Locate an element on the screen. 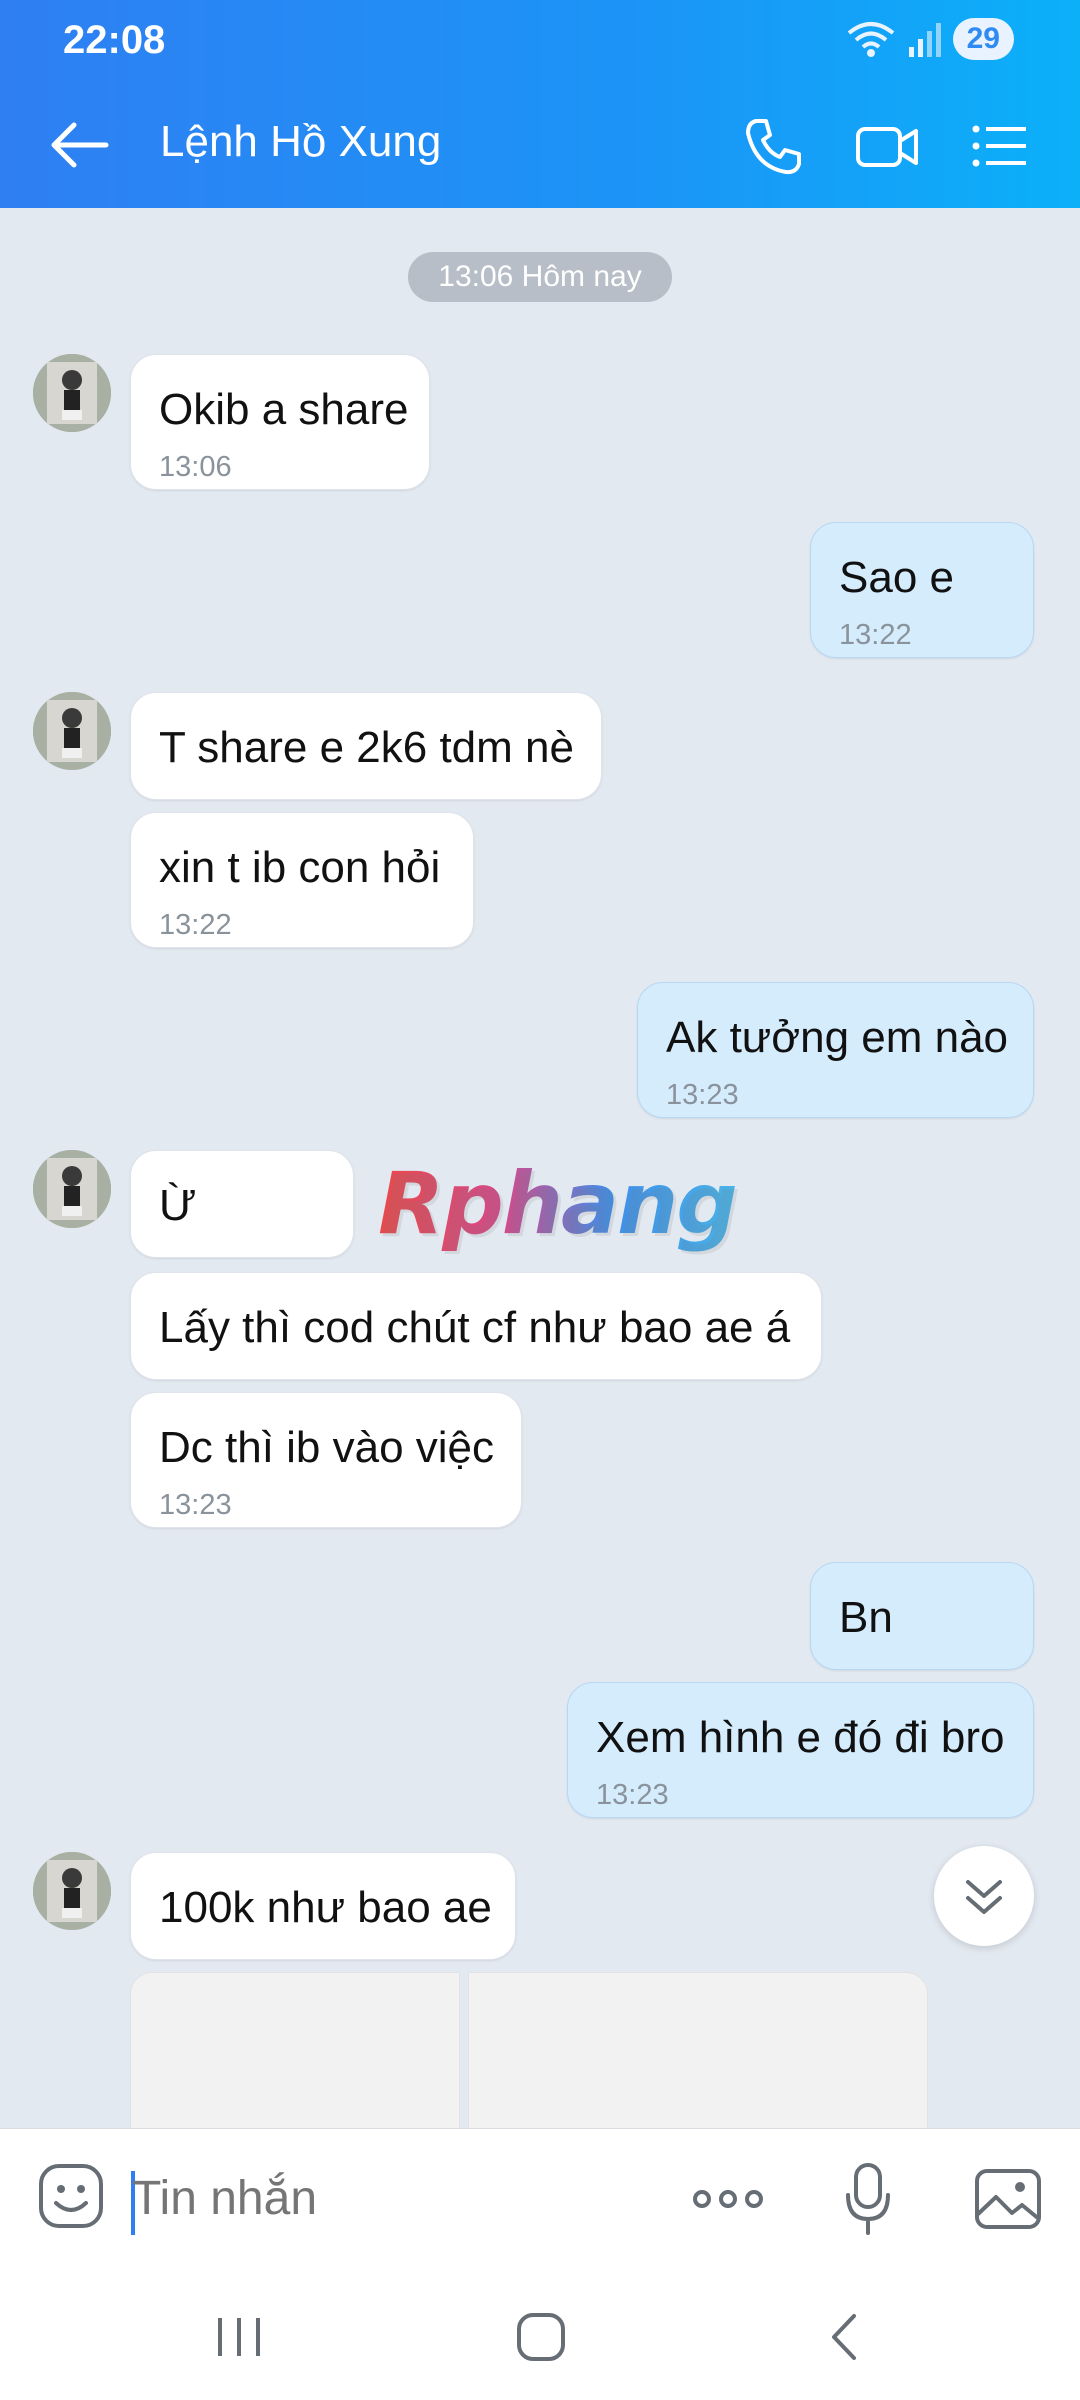 The width and height of the screenshot is (1080, 2400). system-nav-bar is located at coordinates (540, 2334).